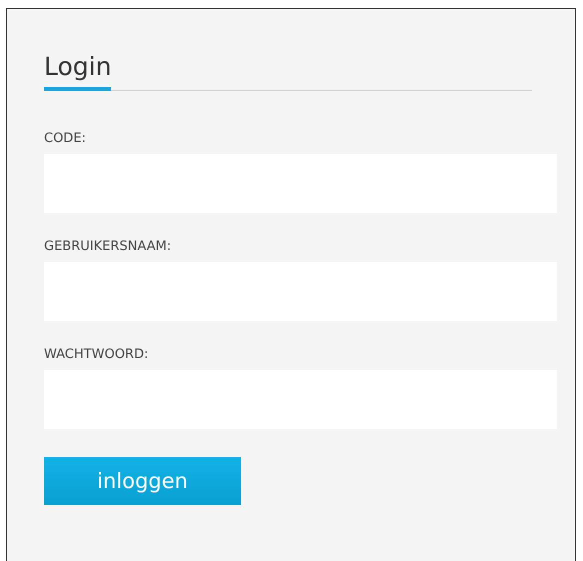 Image resolution: width=583 pixels, height=561 pixels. Describe the element at coordinates (108, 247) in the screenshot. I see `field-label: GEBRUIKERSNAAM:` at that location.